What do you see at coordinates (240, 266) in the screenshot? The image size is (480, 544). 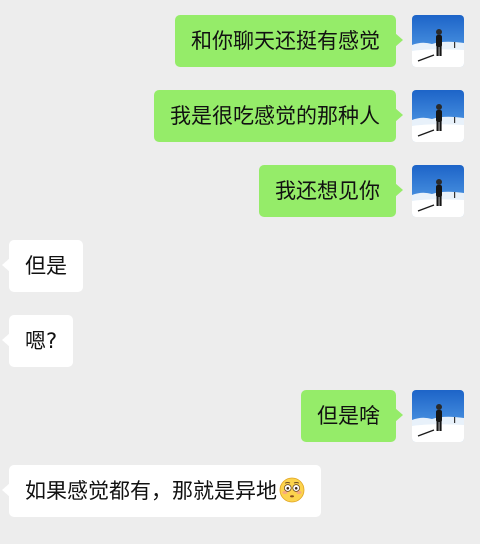 I see `message-row-received: 但是` at bounding box center [240, 266].